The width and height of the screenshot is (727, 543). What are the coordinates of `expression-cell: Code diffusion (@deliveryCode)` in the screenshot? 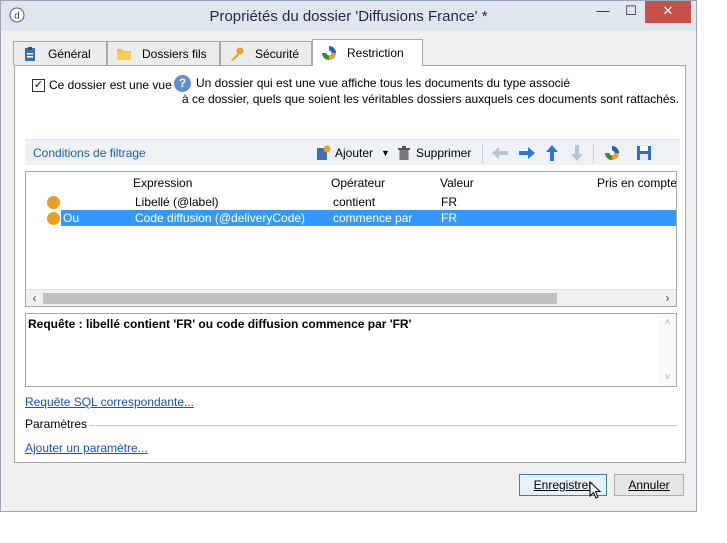 It's located at (220, 218).